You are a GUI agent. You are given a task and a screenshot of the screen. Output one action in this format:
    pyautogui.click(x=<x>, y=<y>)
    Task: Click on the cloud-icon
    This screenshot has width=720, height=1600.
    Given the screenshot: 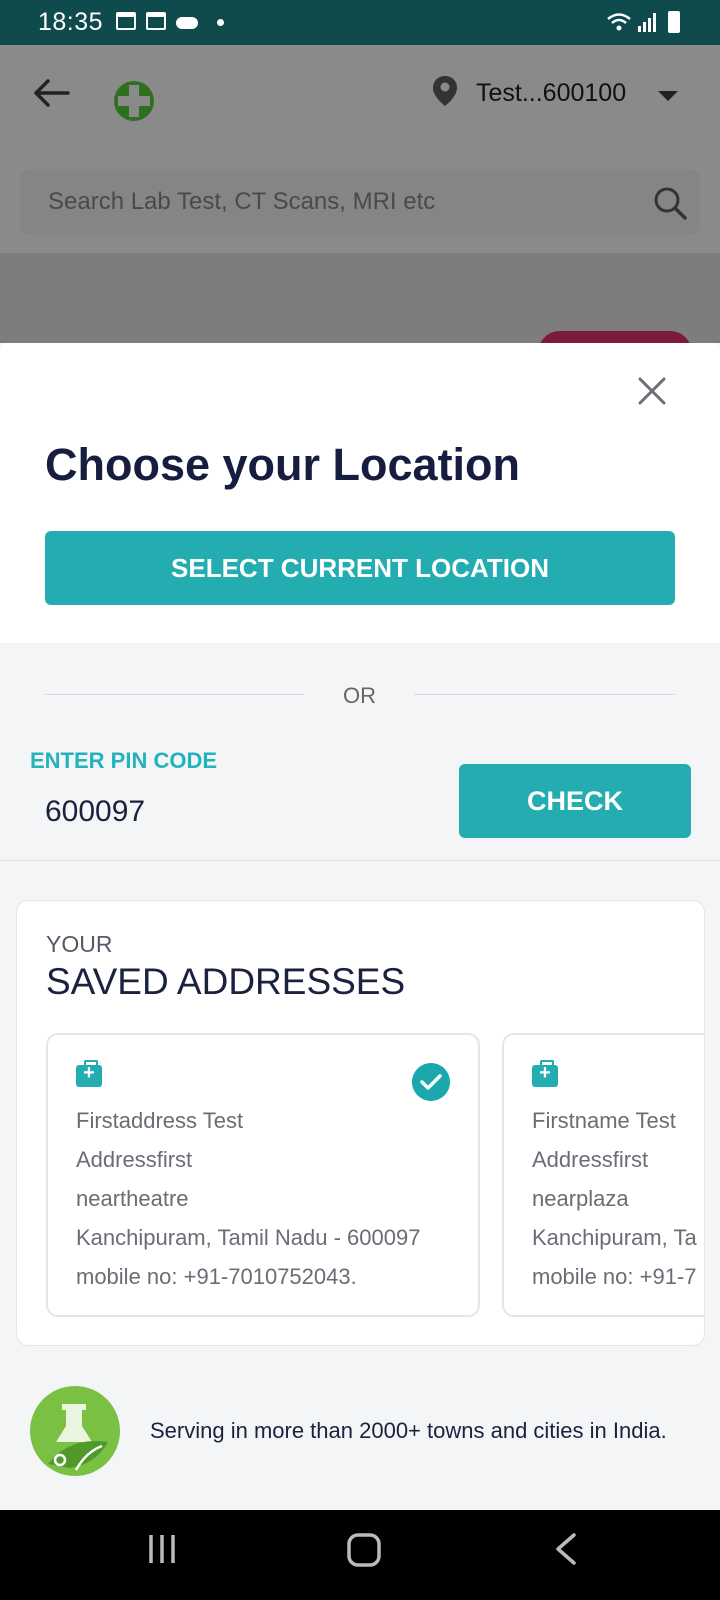 What is the action you would take?
    pyautogui.click(x=187, y=23)
    